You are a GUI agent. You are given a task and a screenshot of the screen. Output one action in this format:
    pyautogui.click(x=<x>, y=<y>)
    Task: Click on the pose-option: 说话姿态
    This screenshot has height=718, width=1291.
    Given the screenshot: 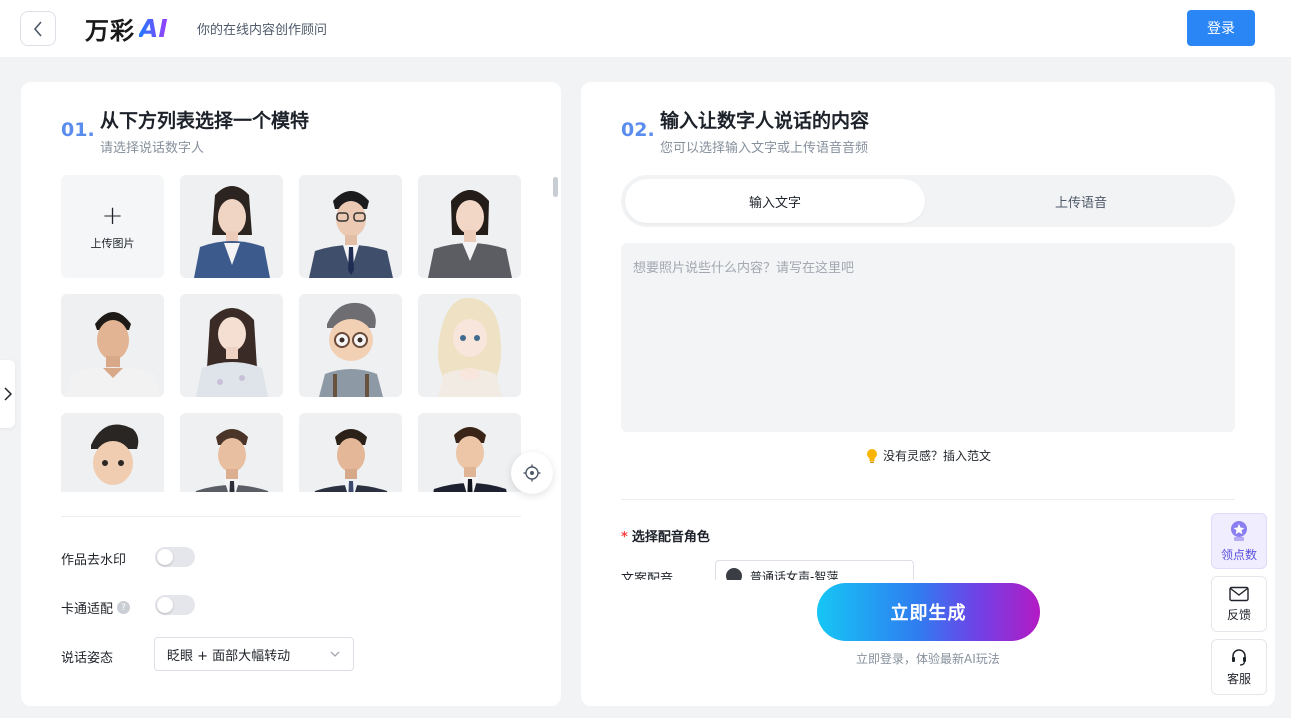 What is the action you would take?
    pyautogui.click(x=87, y=656)
    